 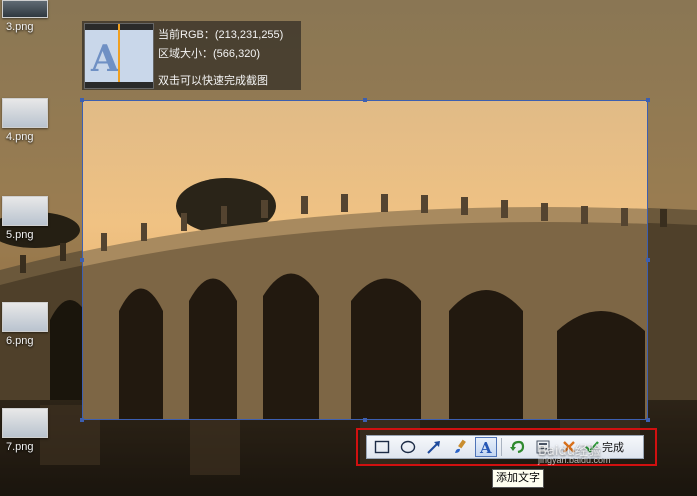 I want to click on undo-icon, so click(x=517, y=447).